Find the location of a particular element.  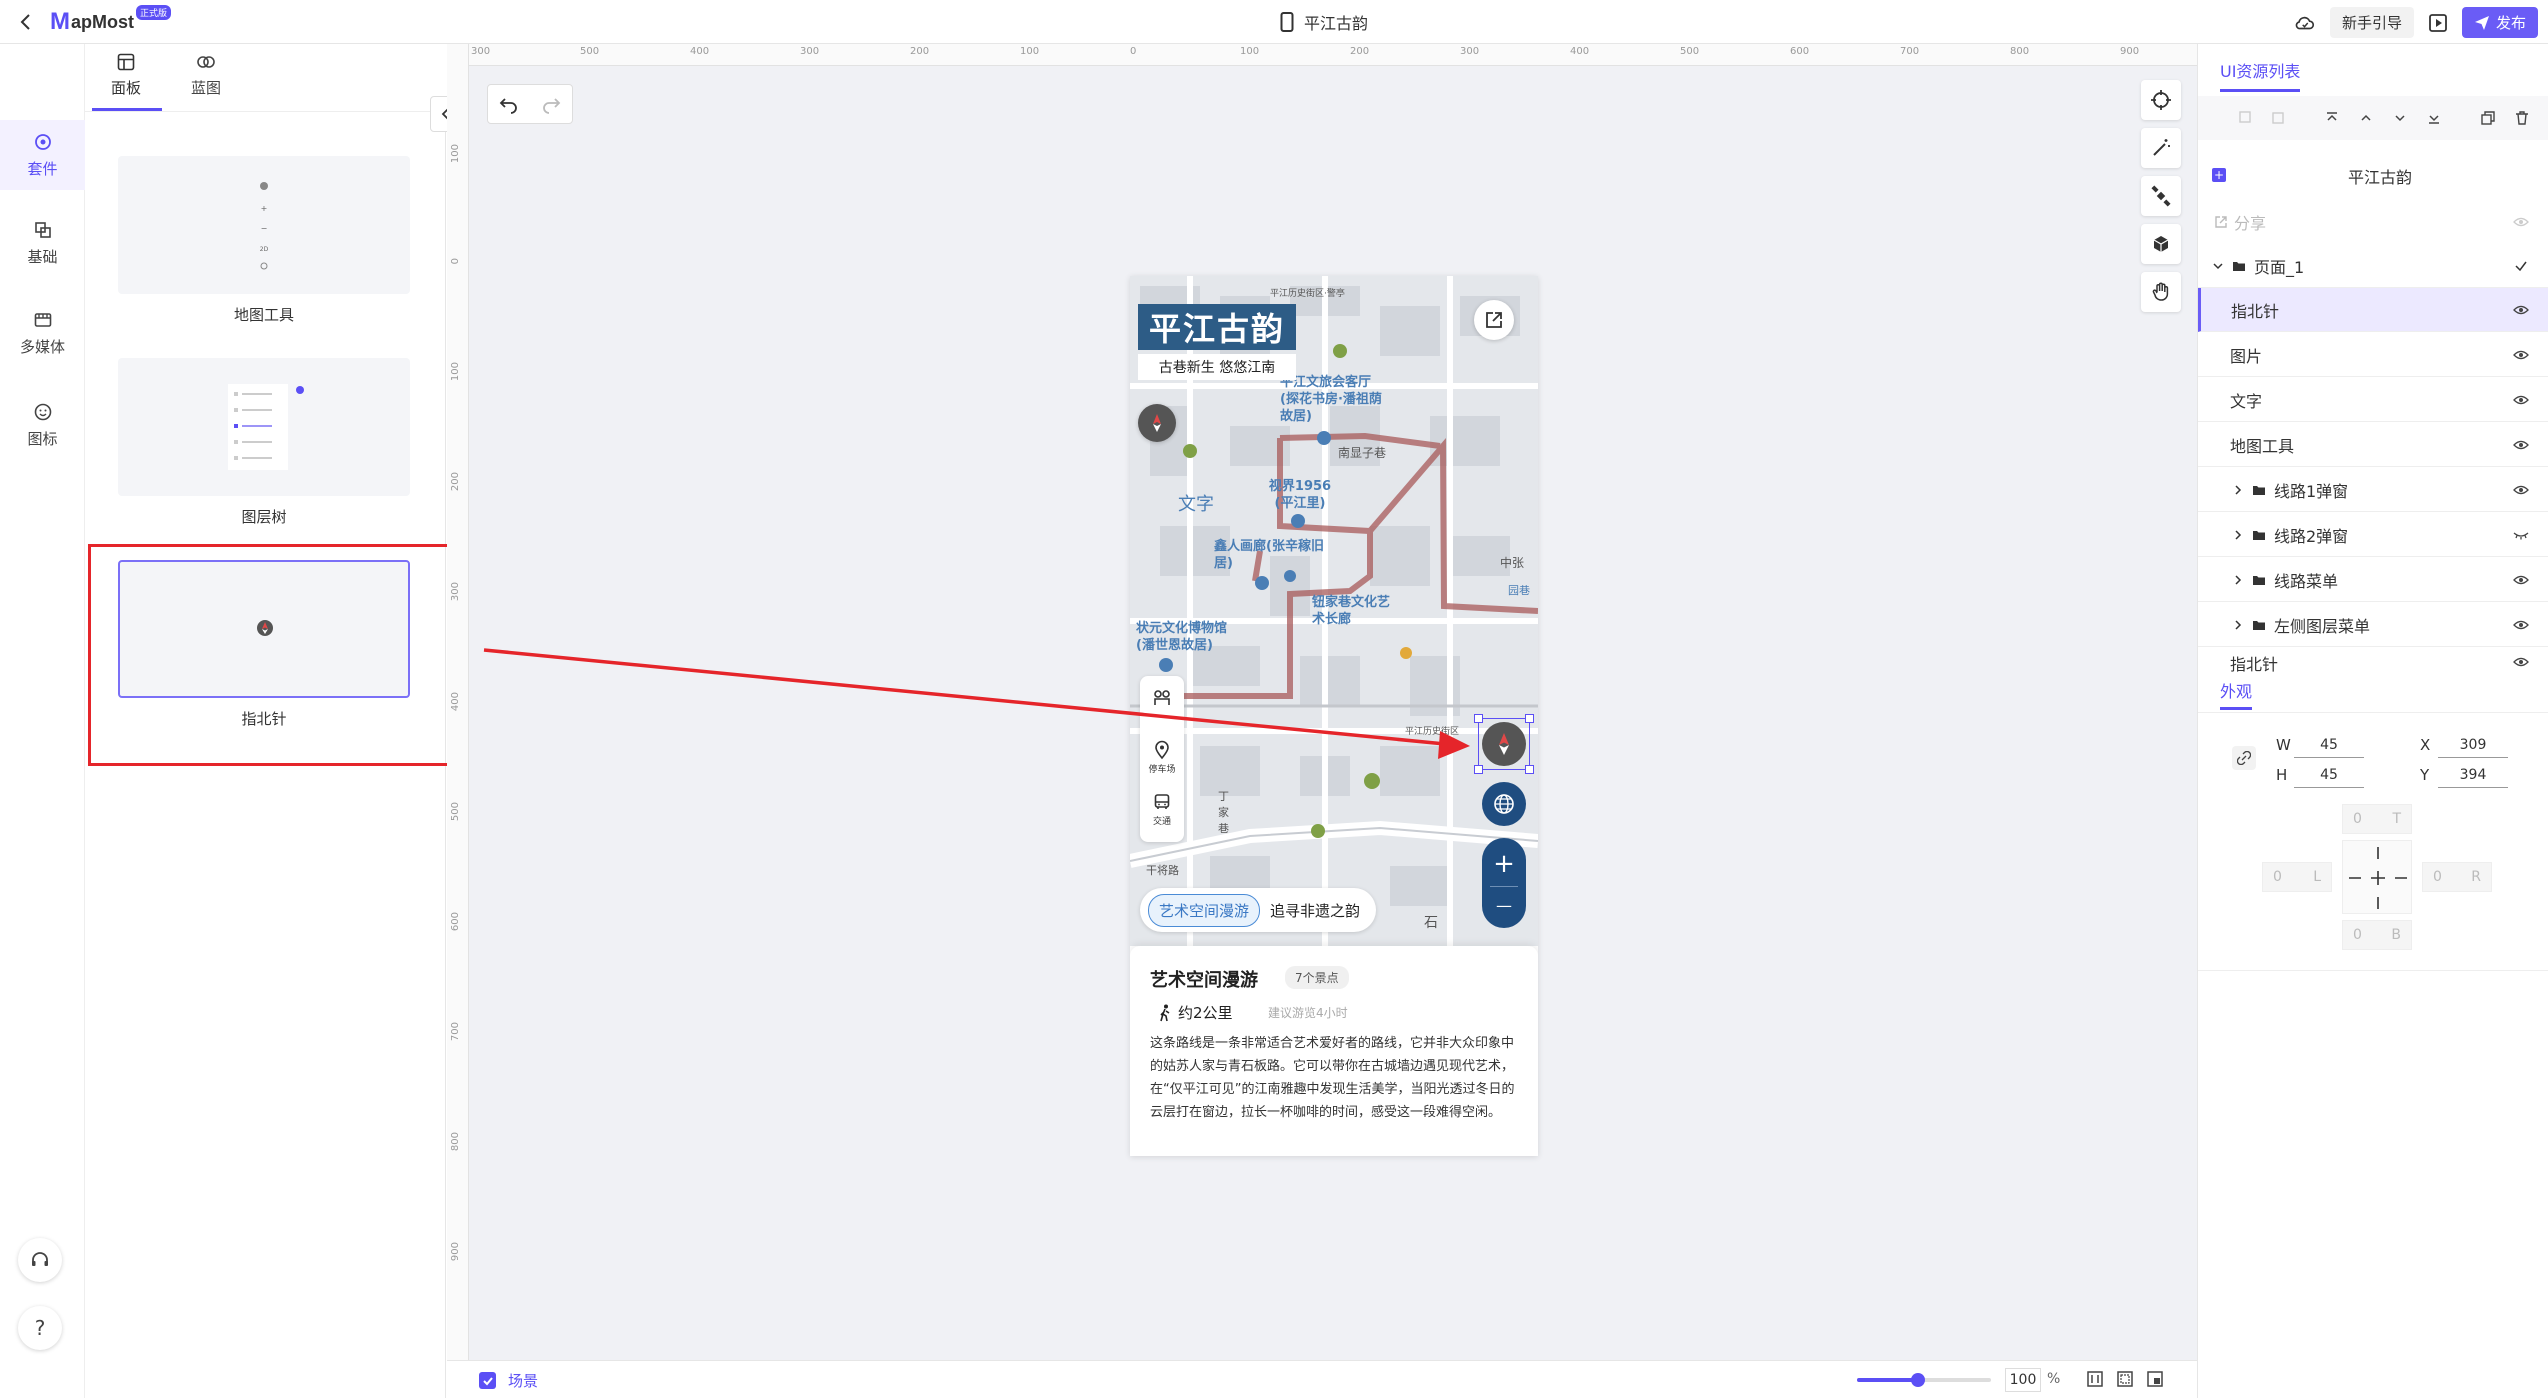

tree-root-label: 平江古韵 is located at coordinates (2380, 177).